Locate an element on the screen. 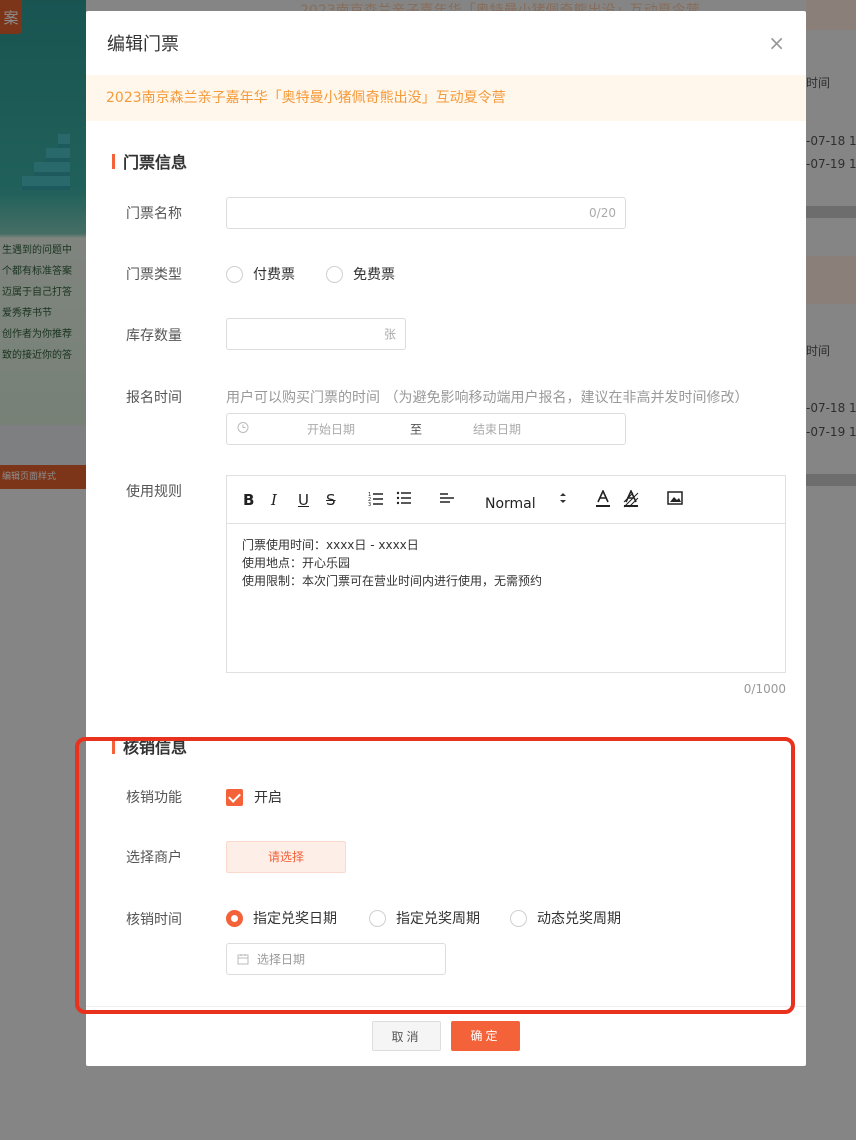  format-select: Normal is located at coordinates (510, 504).